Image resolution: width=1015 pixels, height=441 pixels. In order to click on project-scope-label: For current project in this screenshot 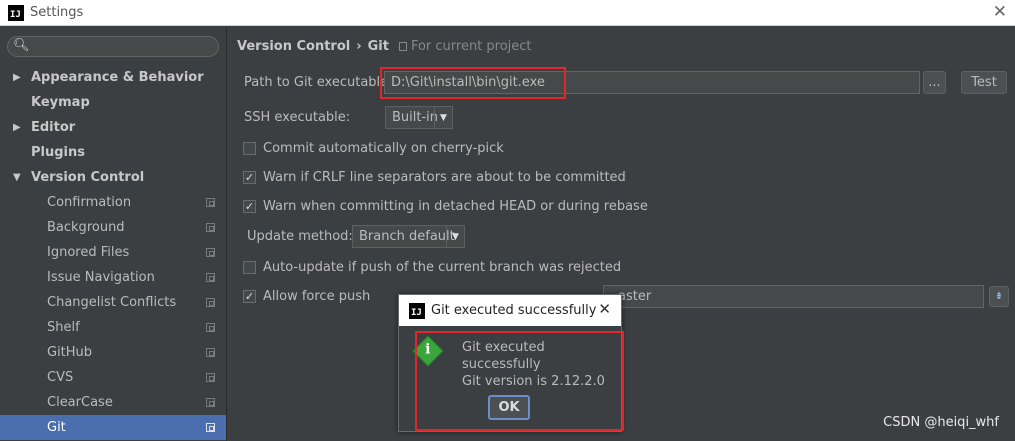, I will do `click(471, 46)`.